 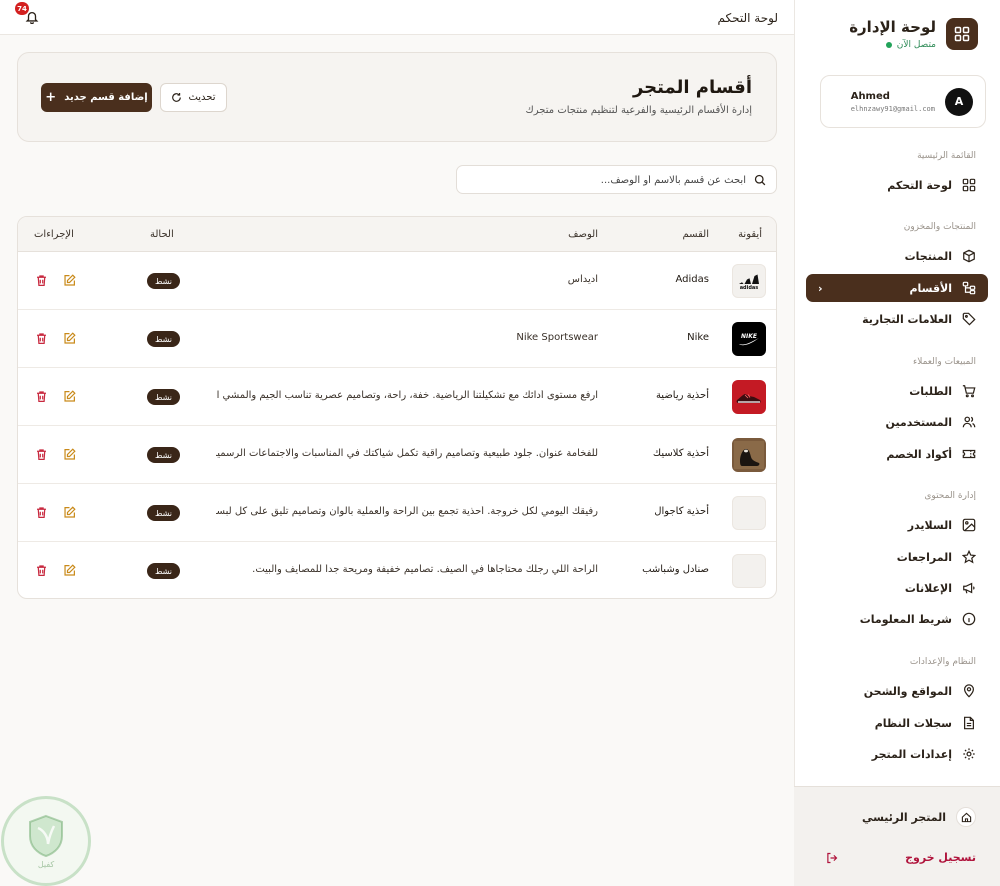 What do you see at coordinates (946, 156) in the screenshot?
I see `nav-section-main: القائمة الرئيسية` at bounding box center [946, 156].